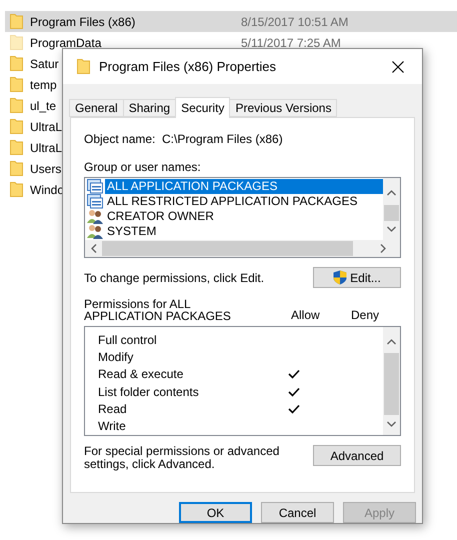 This screenshot has width=457, height=540. I want to click on file-name: Program Files (x86), so click(135, 21).